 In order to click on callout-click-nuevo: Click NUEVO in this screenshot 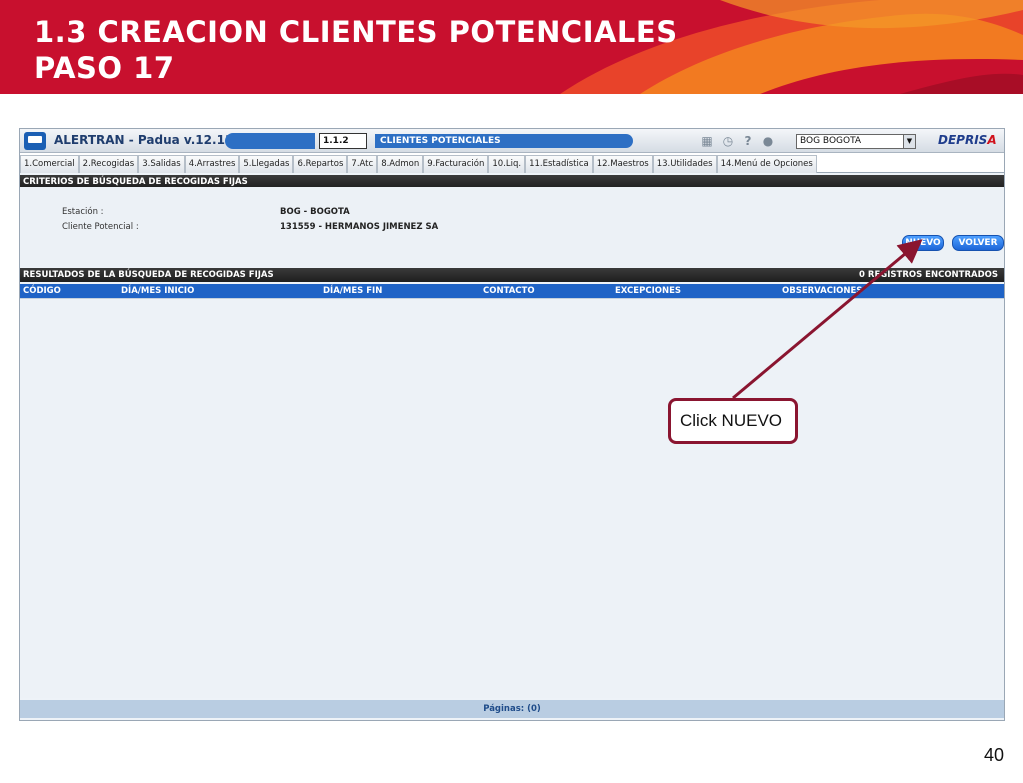, I will do `click(733, 421)`.